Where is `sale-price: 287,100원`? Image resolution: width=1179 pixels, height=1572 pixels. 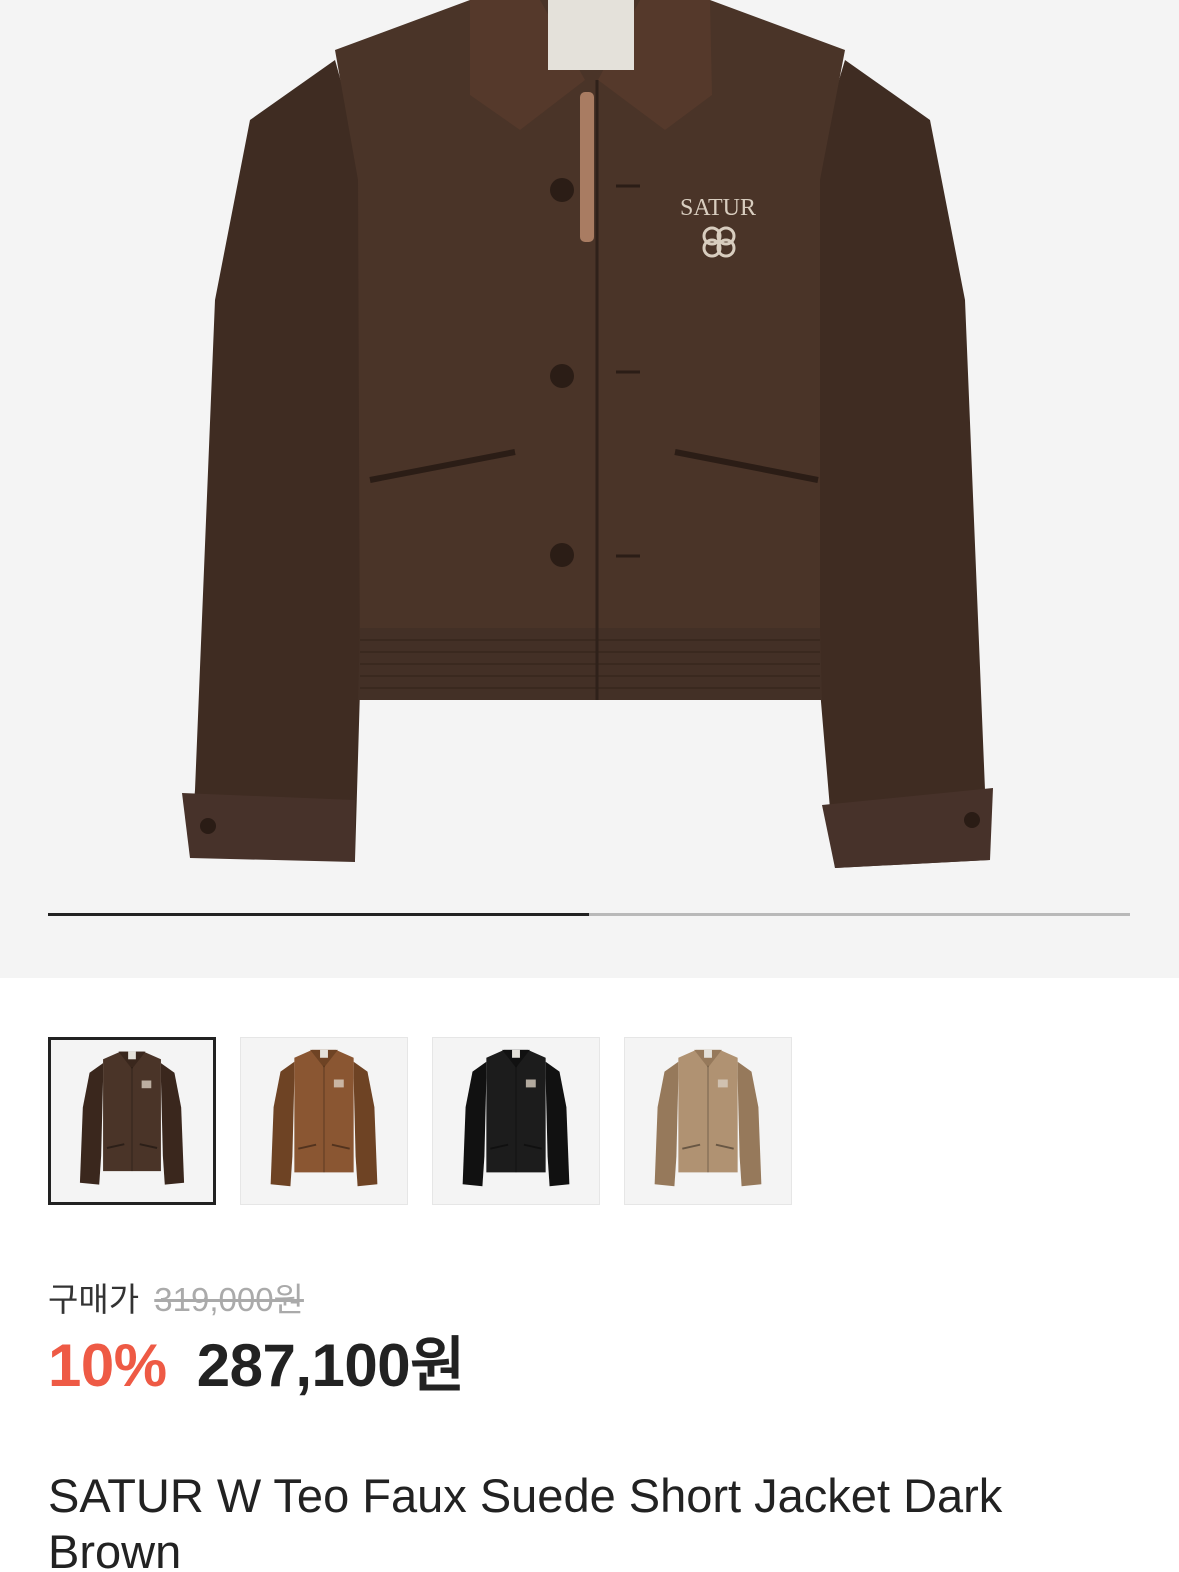 sale-price: 287,100원 is located at coordinates (331, 1365).